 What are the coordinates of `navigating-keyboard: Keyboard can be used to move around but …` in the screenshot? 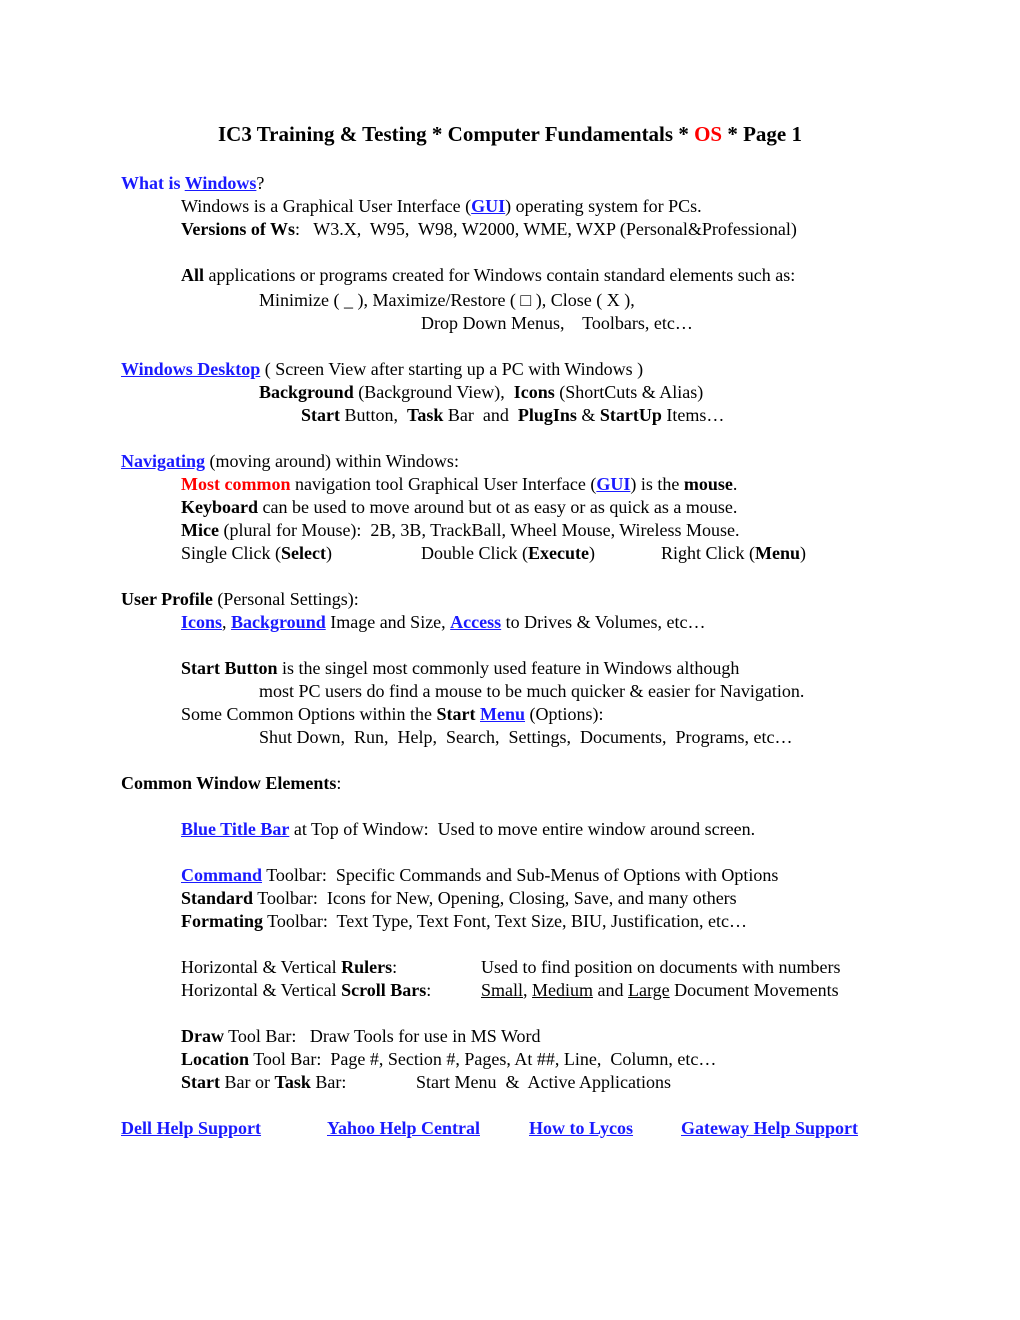 It's located at (459, 507).